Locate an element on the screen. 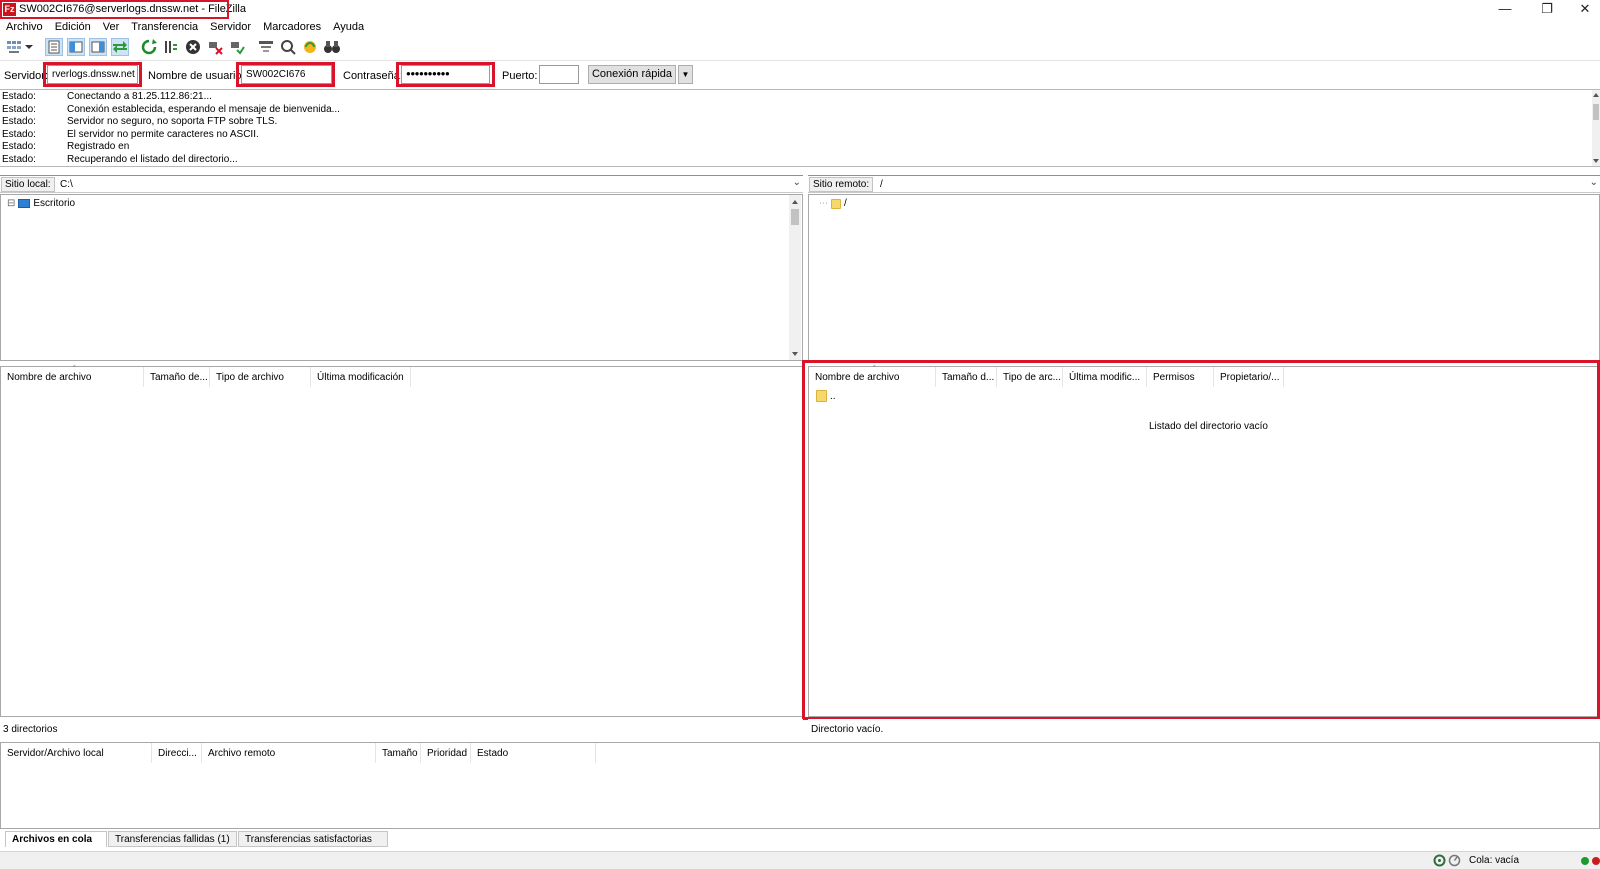 The image size is (1600, 869). username-highlight-box is located at coordinates (285, 74).